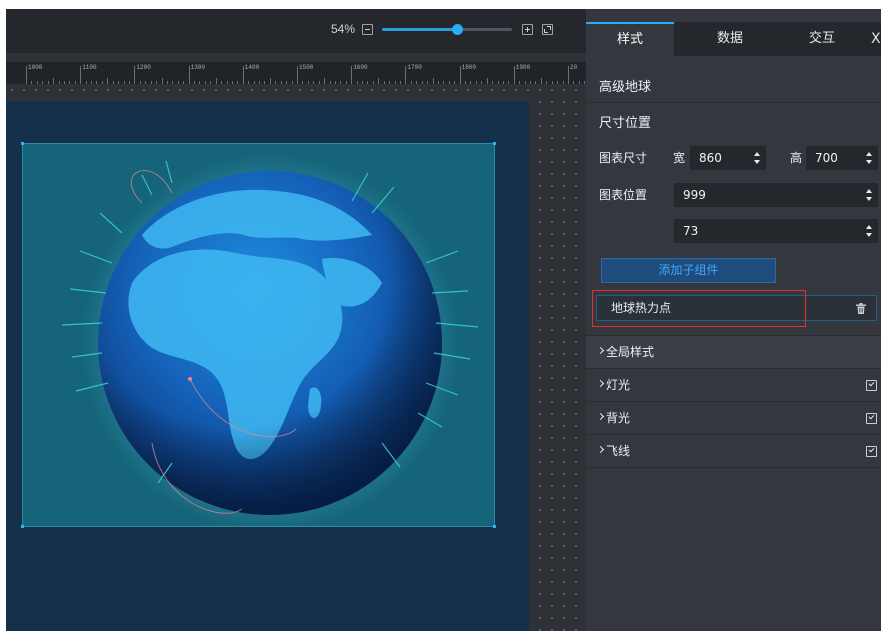 This screenshot has width=881, height=631. Describe the element at coordinates (869, 195) in the screenshot. I see `position-x-stepper-icon` at that location.